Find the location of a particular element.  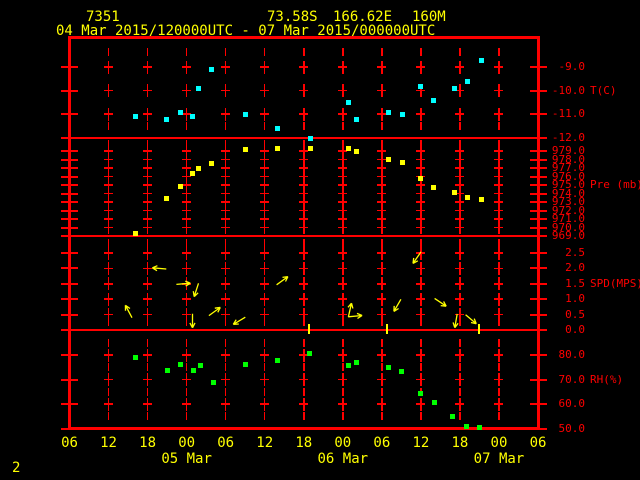

axis-tick-label: 0.5 is located at coordinates (575, 314).